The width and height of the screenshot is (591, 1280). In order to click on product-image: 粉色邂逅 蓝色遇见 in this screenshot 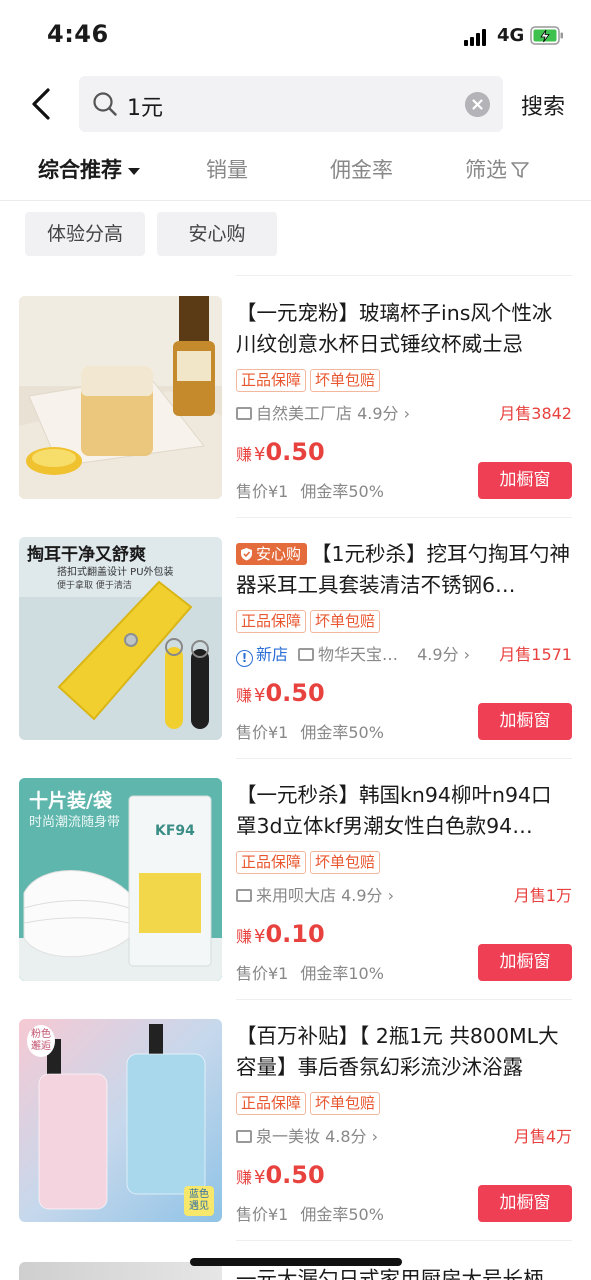, I will do `click(120, 1120)`.